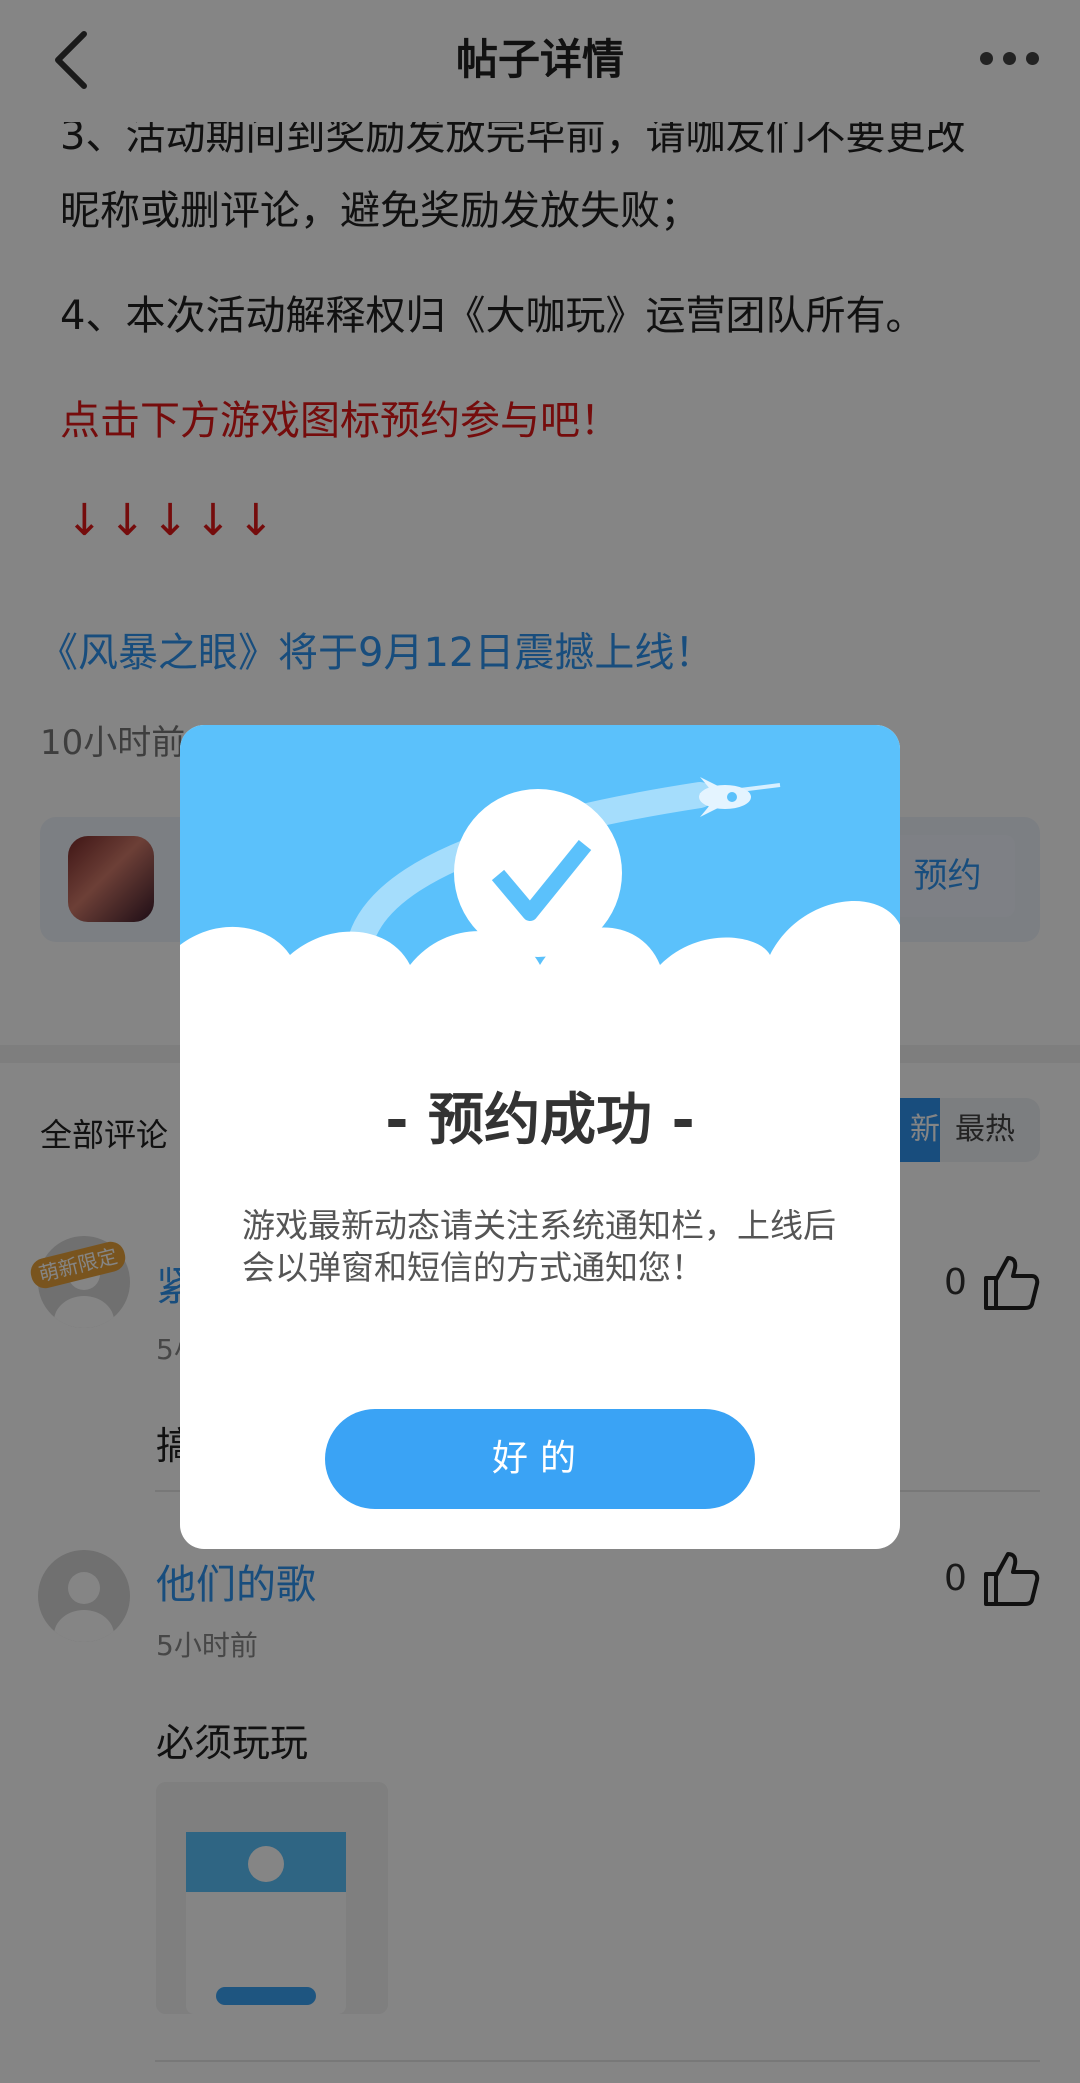 The width and height of the screenshot is (1080, 2083). What do you see at coordinates (540, 895) in the screenshot?
I see `success-illustration` at bounding box center [540, 895].